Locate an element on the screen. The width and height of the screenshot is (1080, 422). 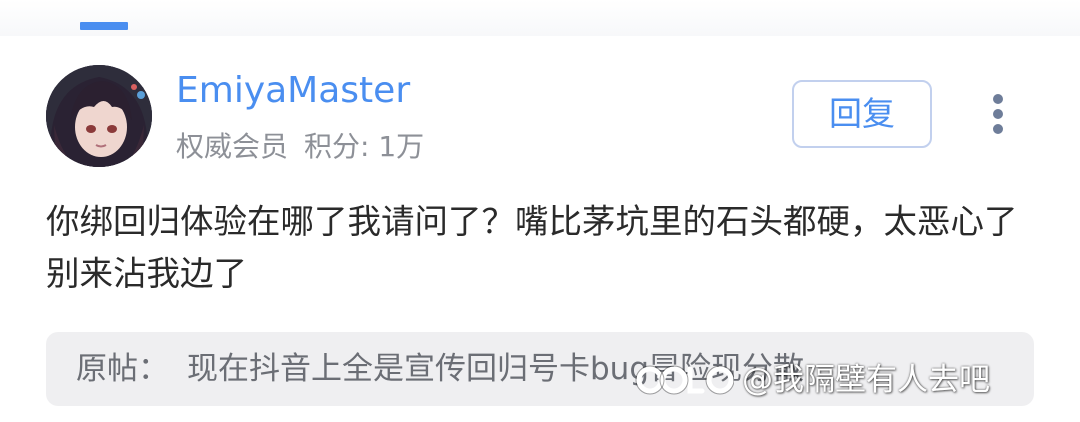
avatar is located at coordinates (99, 116).